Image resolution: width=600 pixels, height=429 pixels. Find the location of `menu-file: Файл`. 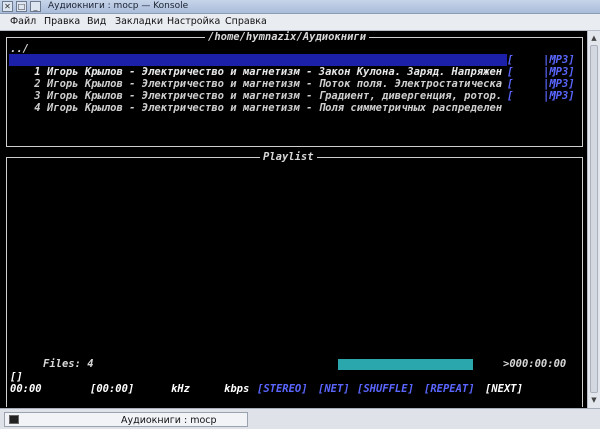

menu-file: Файл is located at coordinates (23, 21).